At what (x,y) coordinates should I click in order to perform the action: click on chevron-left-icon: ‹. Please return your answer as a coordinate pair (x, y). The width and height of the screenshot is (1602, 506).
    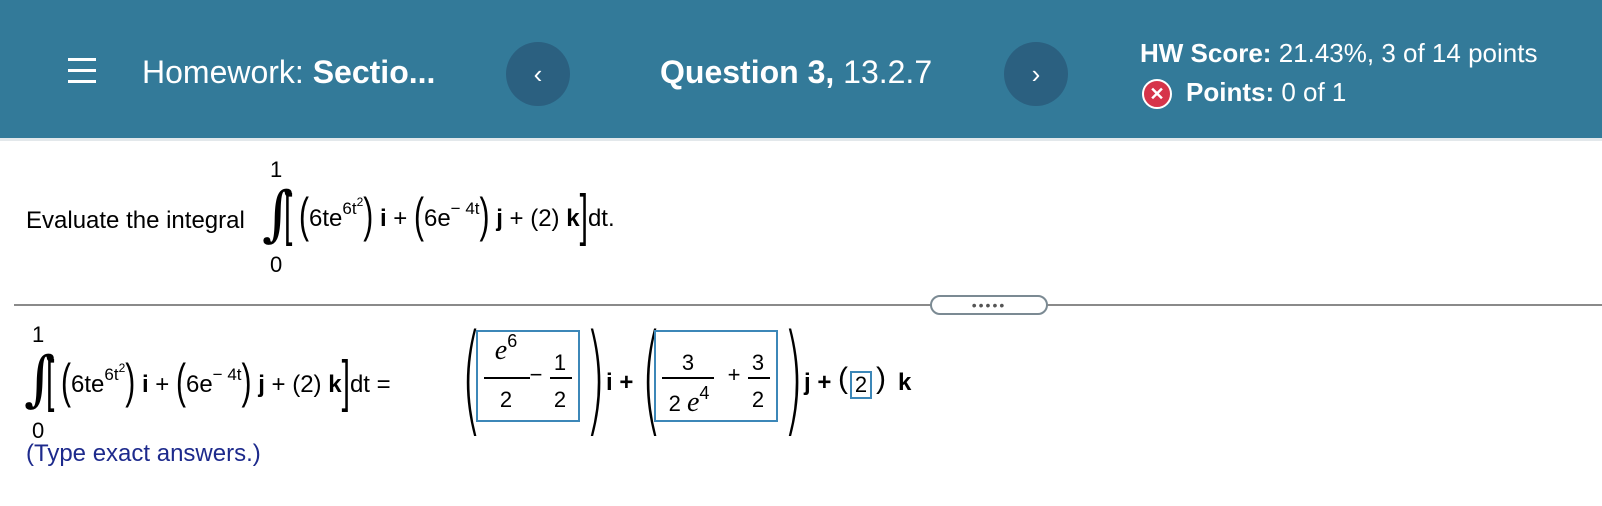
    Looking at the image, I should click on (538, 73).